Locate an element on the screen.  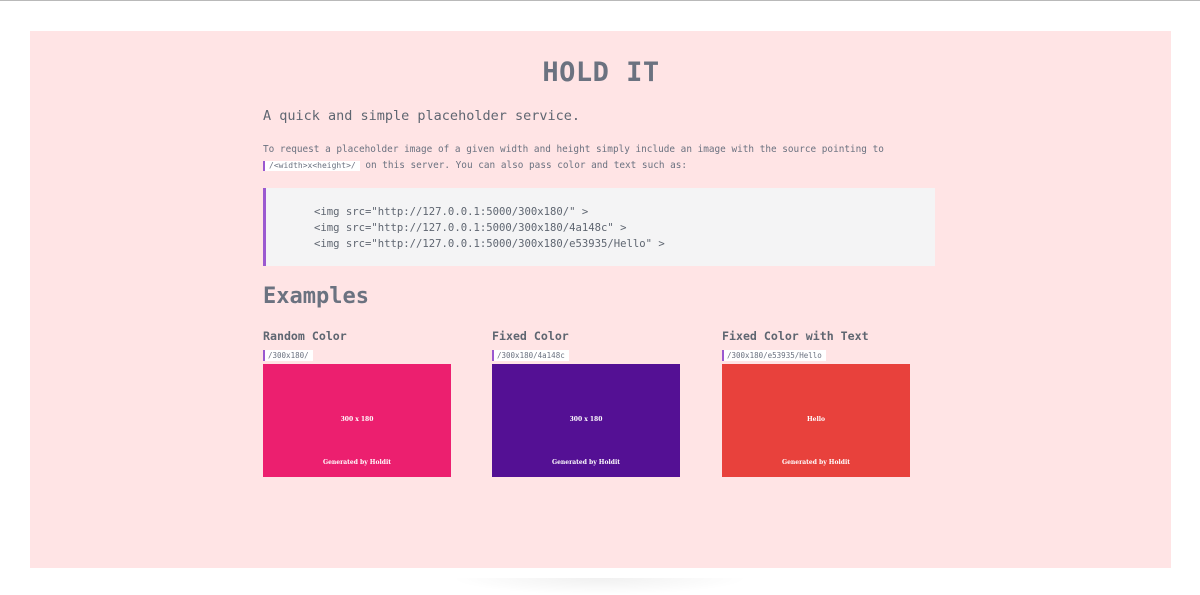
image-main-text: Hello is located at coordinates (816, 419).